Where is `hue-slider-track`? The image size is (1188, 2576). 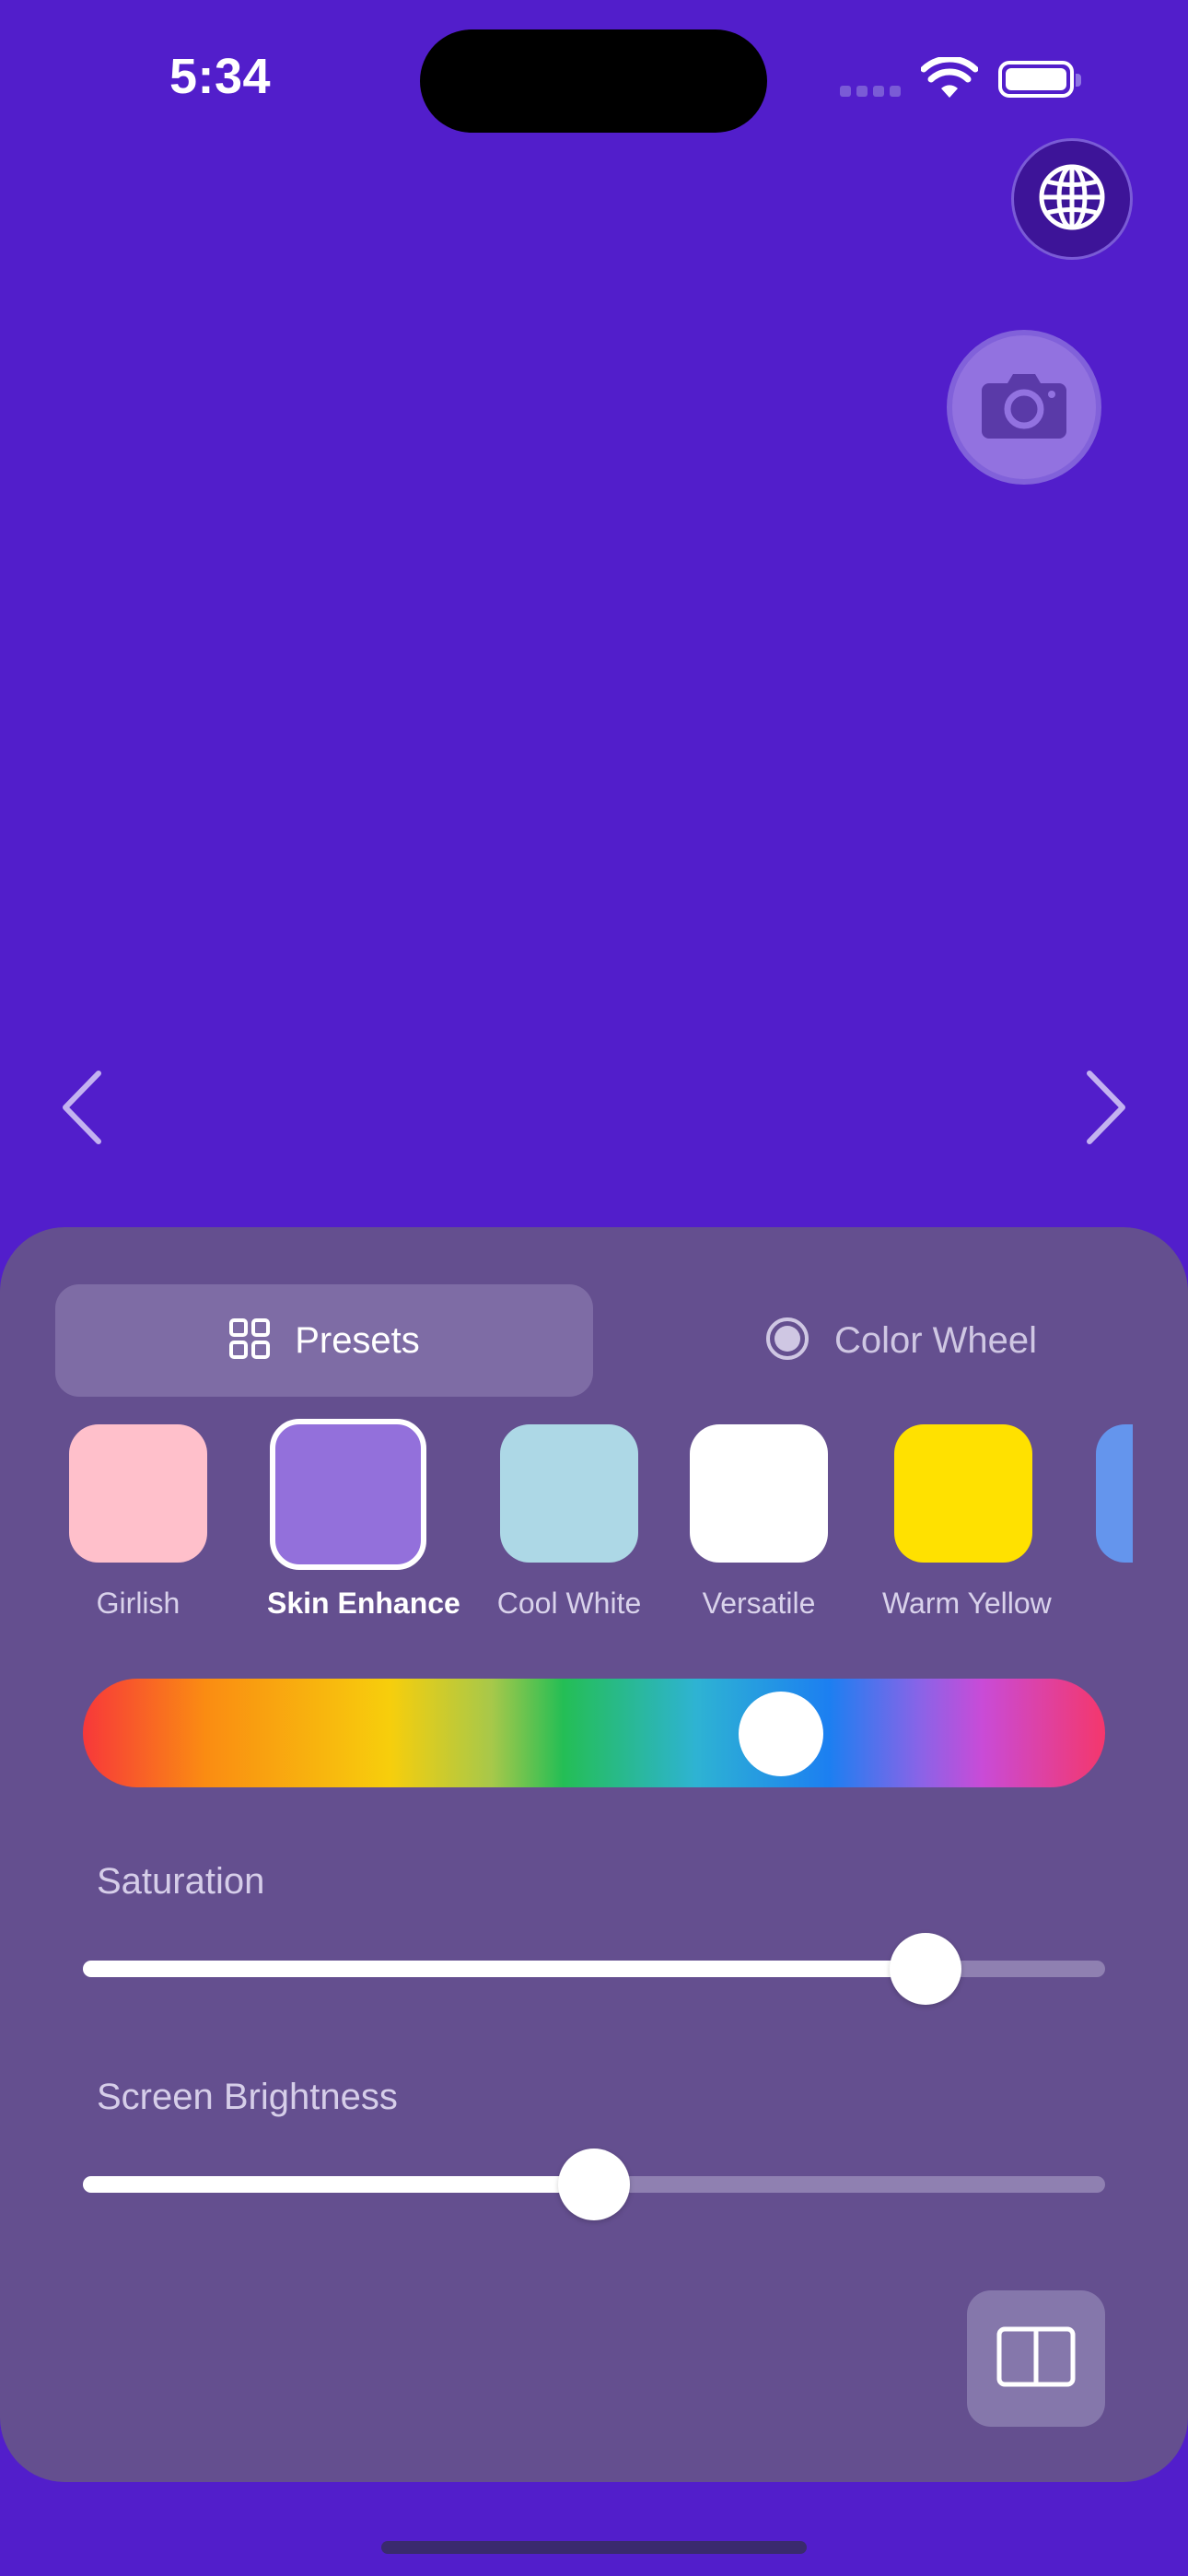 hue-slider-track is located at coordinates (594, 1733).